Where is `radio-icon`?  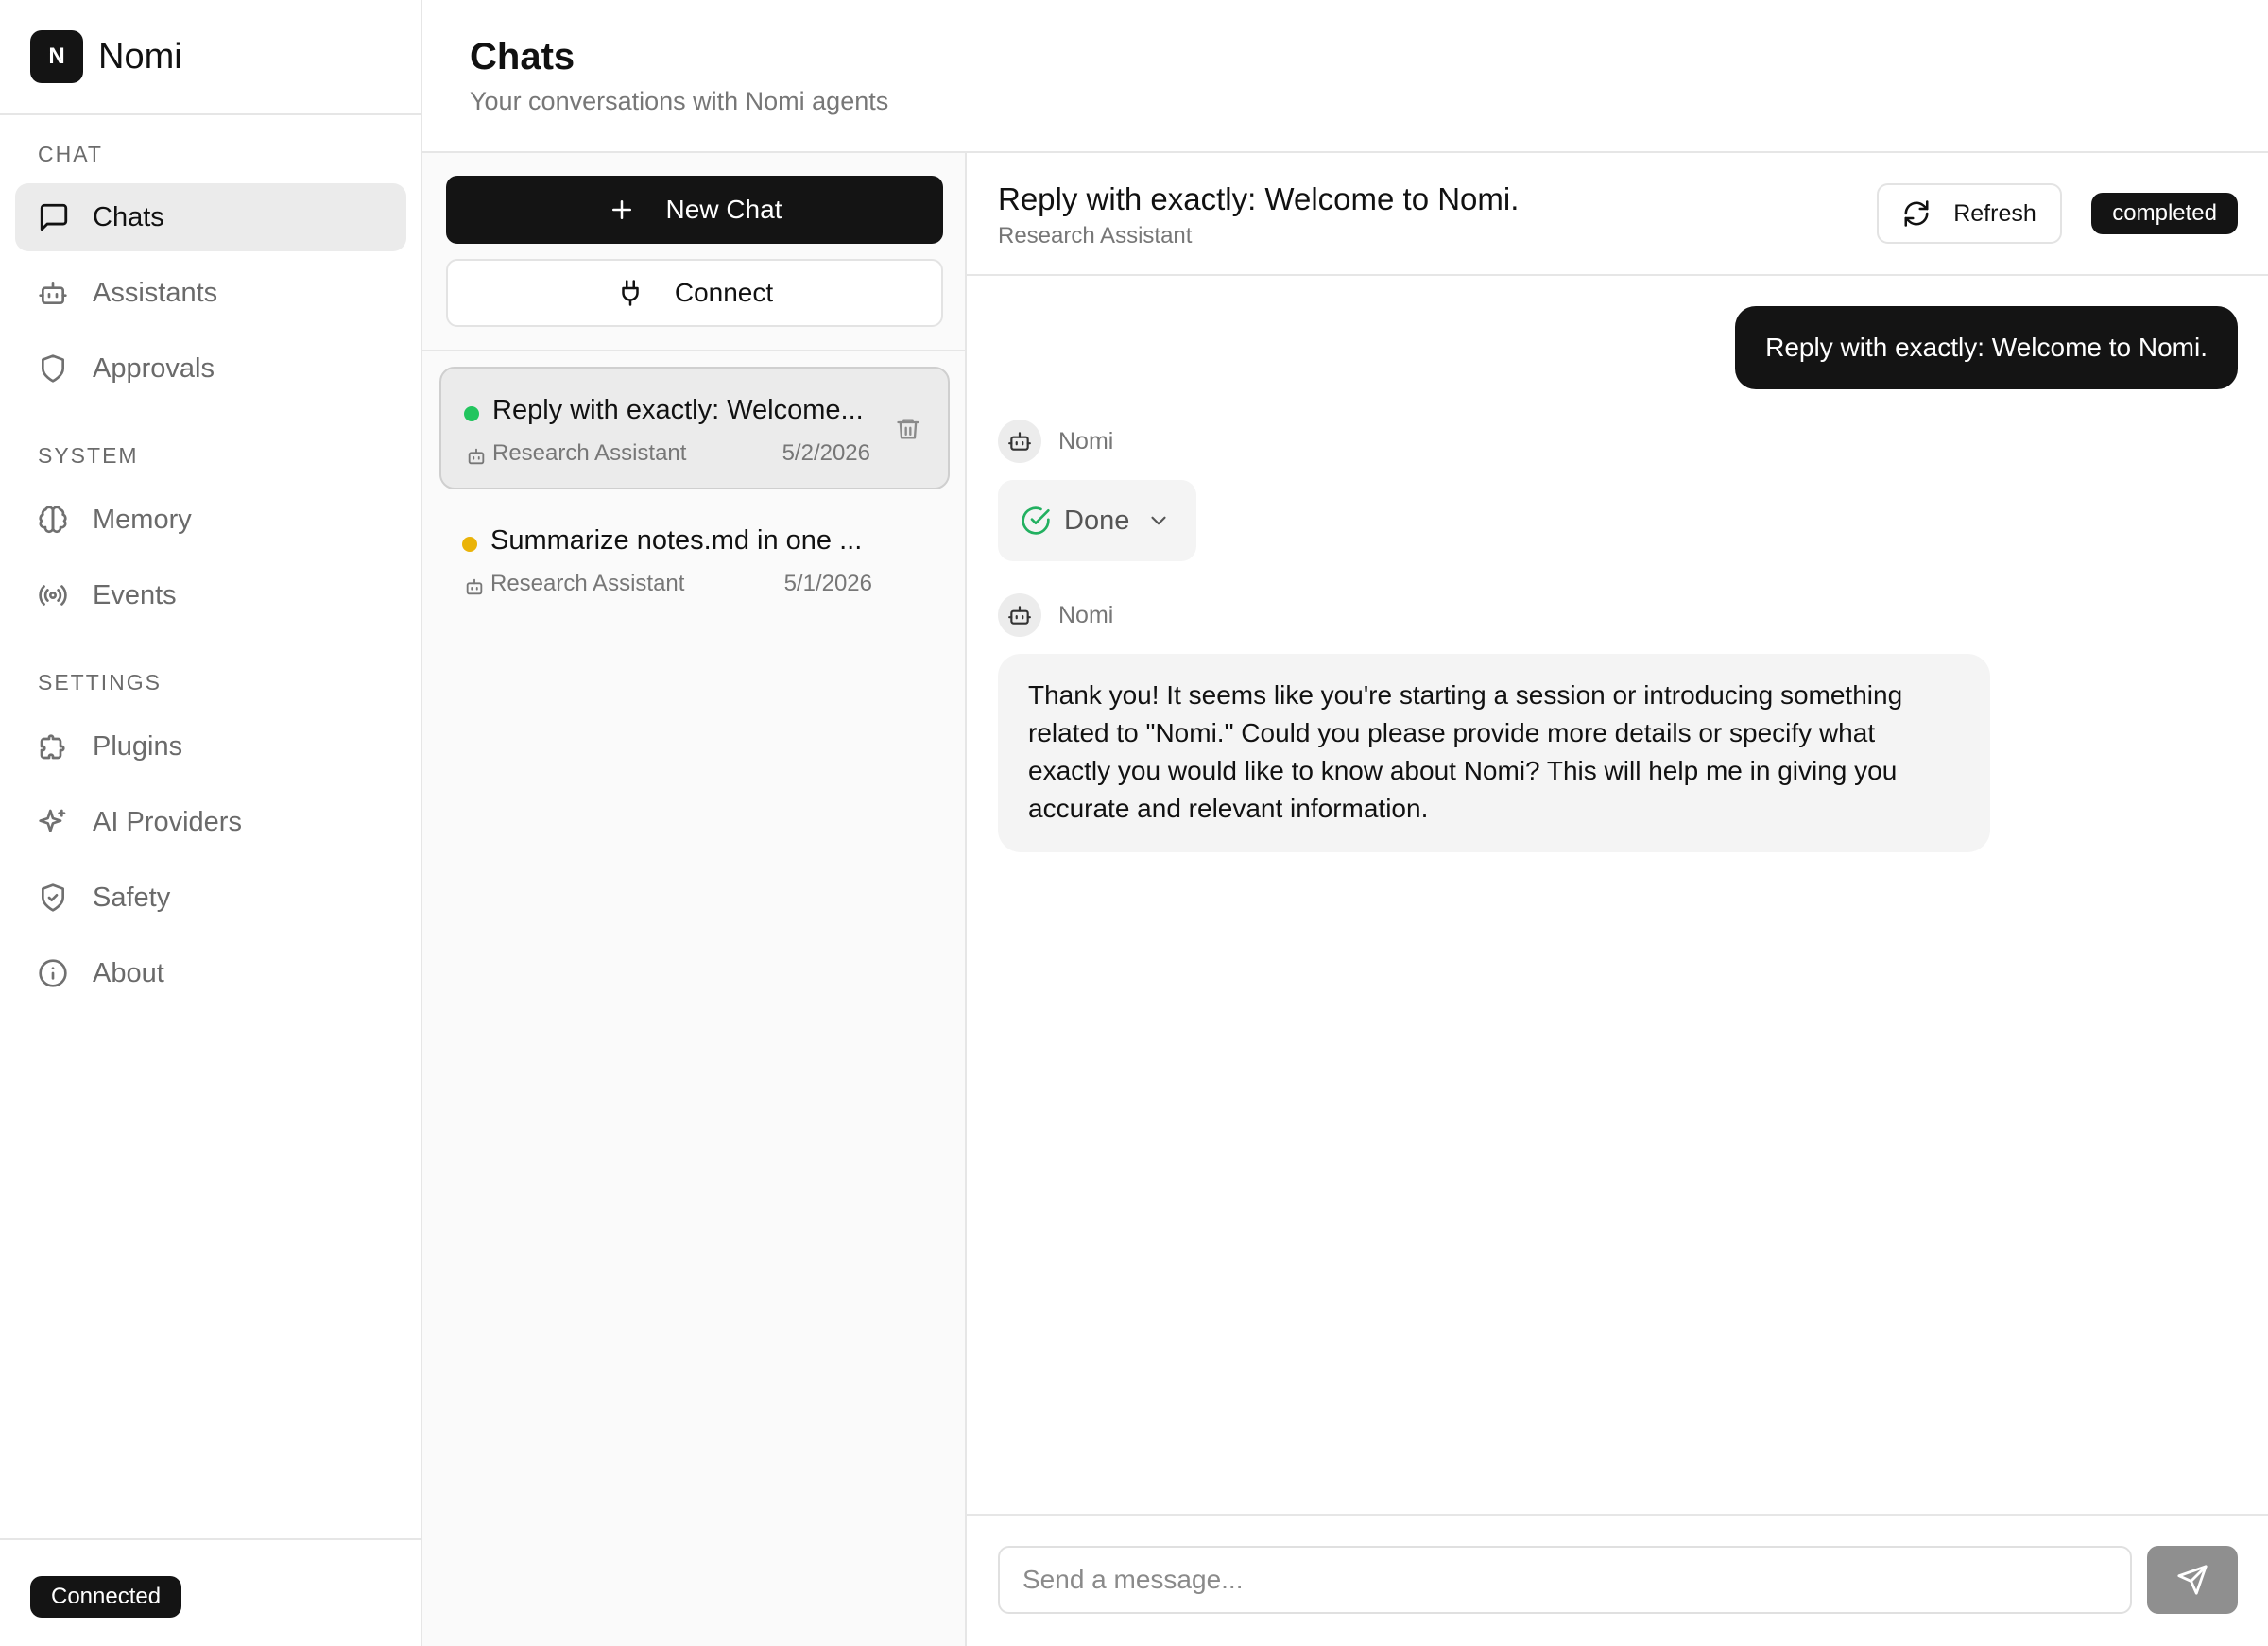
radio-icon is located at coordinates (55, 595).